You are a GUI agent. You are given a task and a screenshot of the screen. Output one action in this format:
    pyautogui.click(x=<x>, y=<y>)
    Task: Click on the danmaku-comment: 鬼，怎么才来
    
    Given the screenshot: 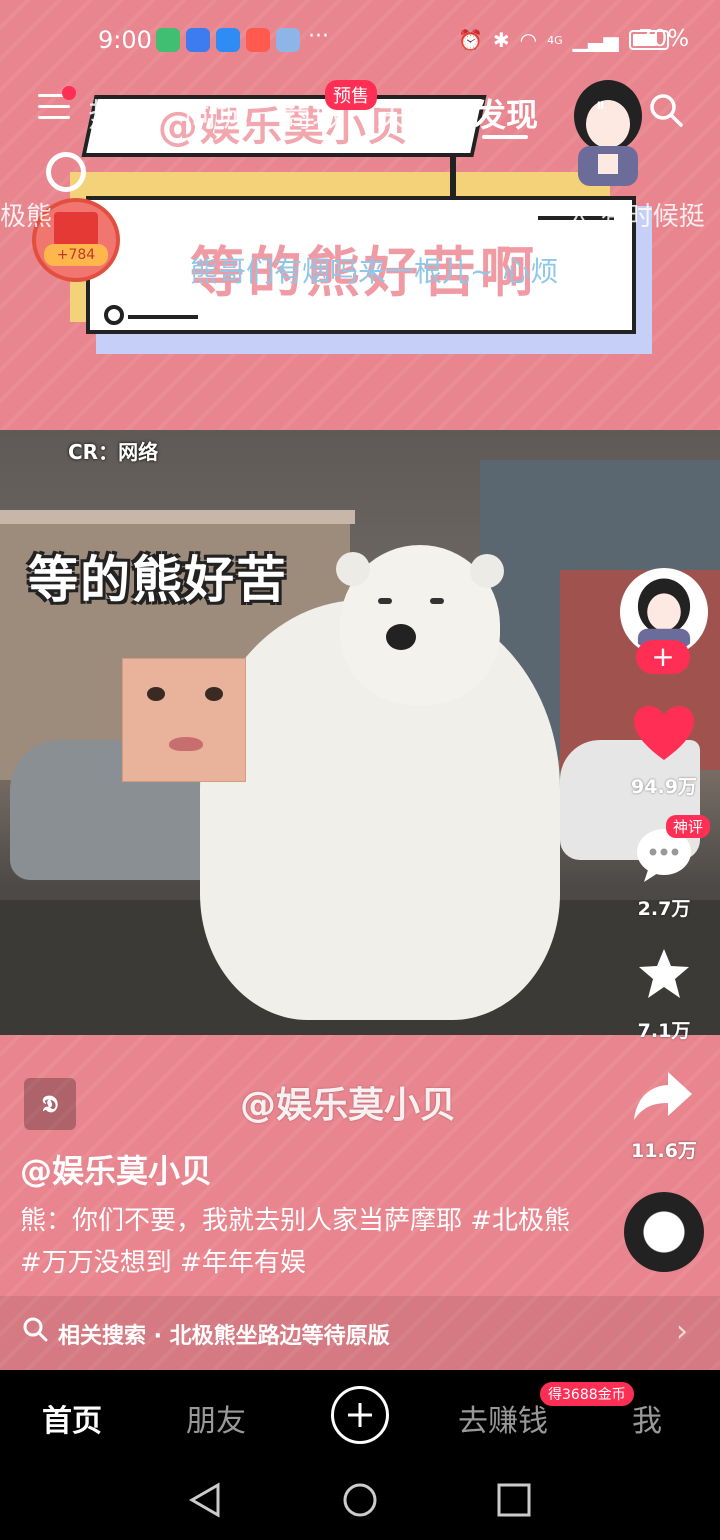 What is the action you would take?
    pyautogui.click(x=198, y=217)
    